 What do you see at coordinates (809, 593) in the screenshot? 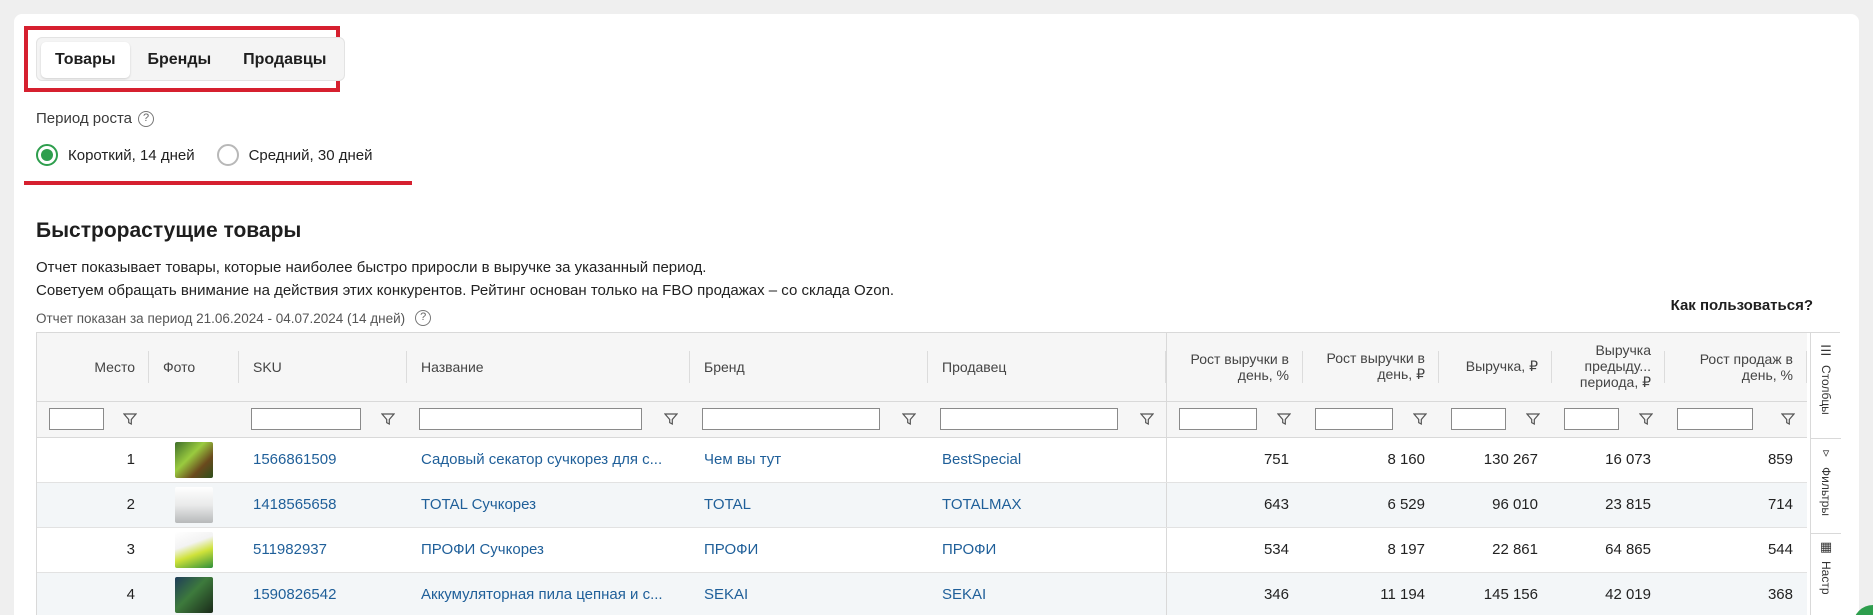
I see `cell-brand: SEKAI` at bounding box center [809, 593].